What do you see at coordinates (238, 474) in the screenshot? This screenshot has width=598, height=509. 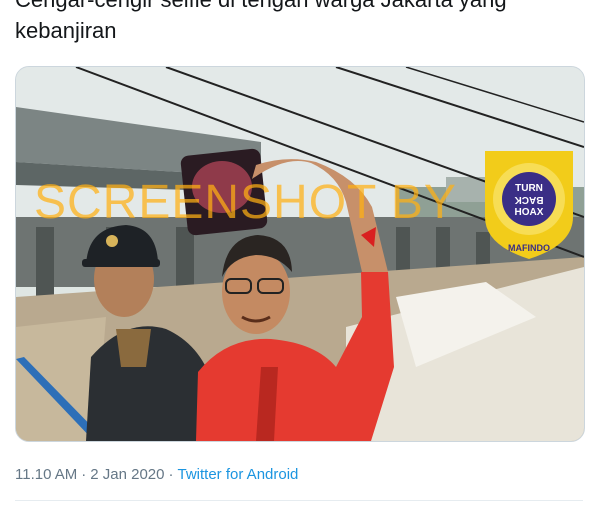 I see `tweet-source-link: Twitter for Android` at bounding box center [238, 474].